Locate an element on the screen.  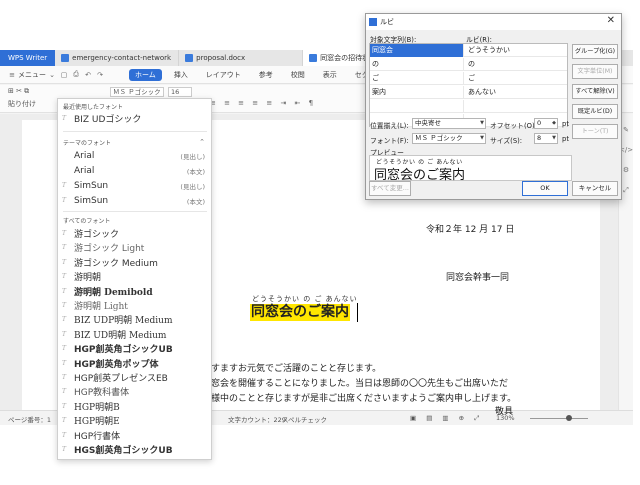
size-unit: pt is located at coordinates (565, 139).